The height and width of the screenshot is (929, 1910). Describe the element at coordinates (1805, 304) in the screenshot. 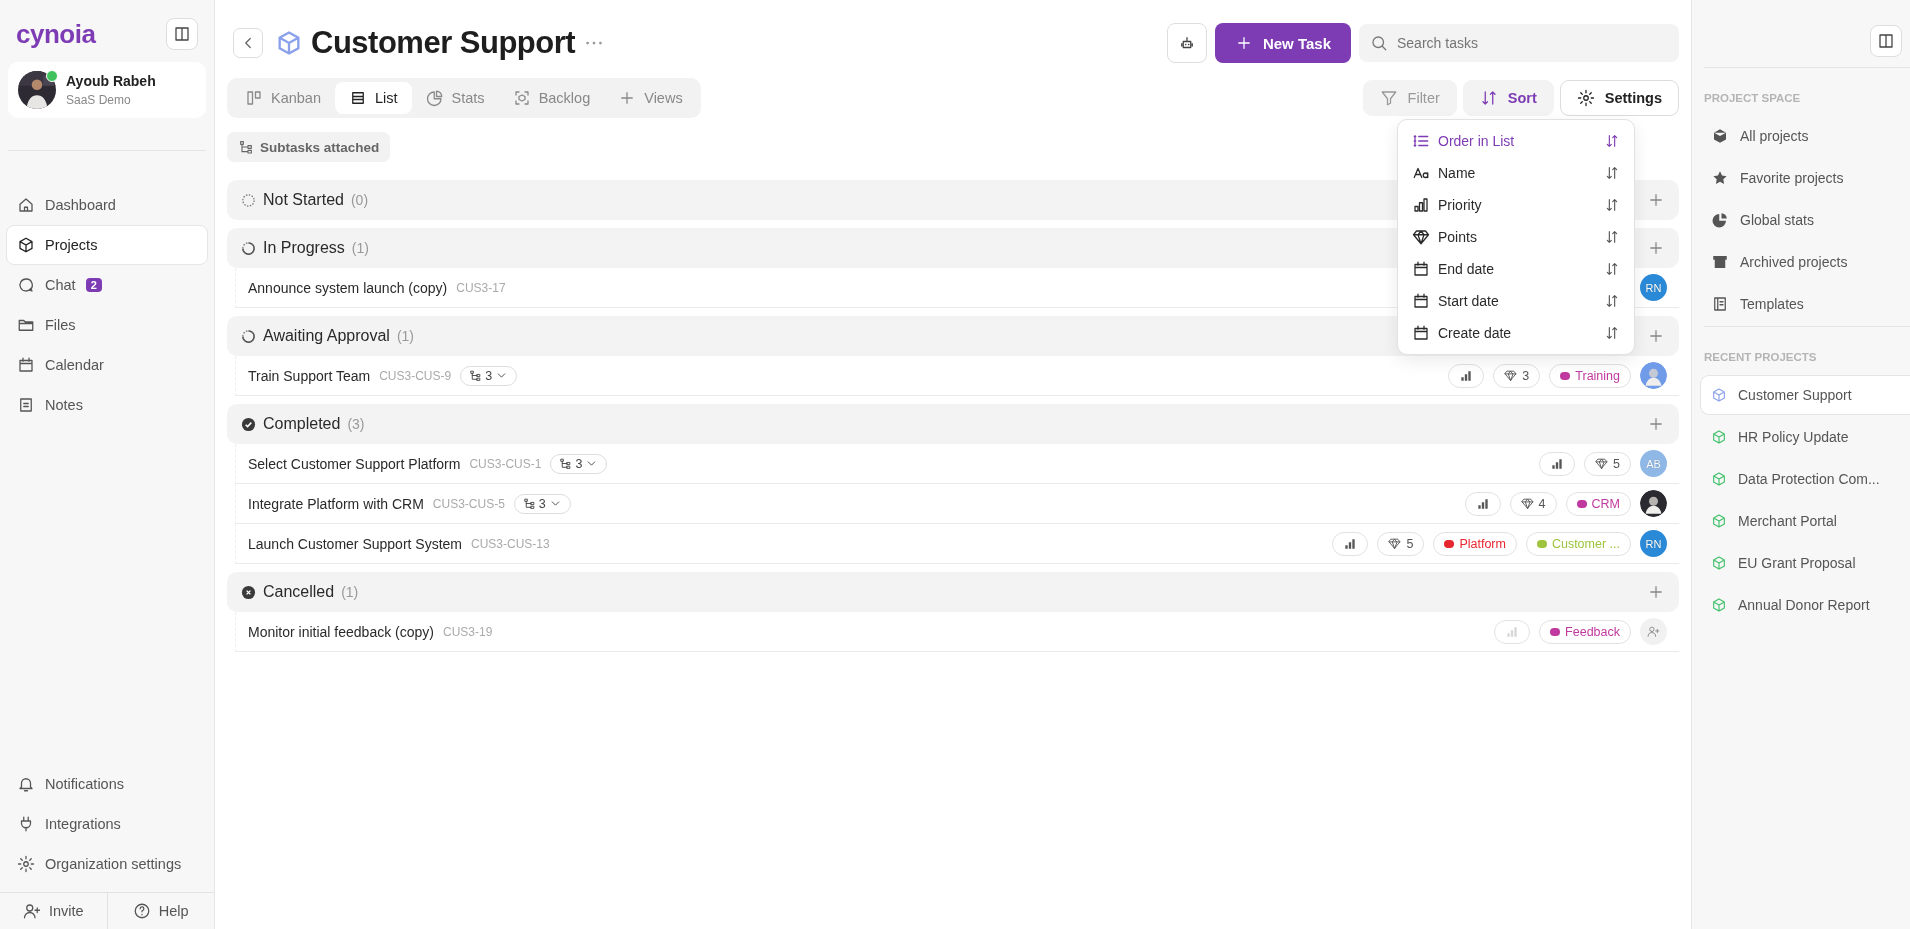

I see `project-space-item: Templates` at that location.